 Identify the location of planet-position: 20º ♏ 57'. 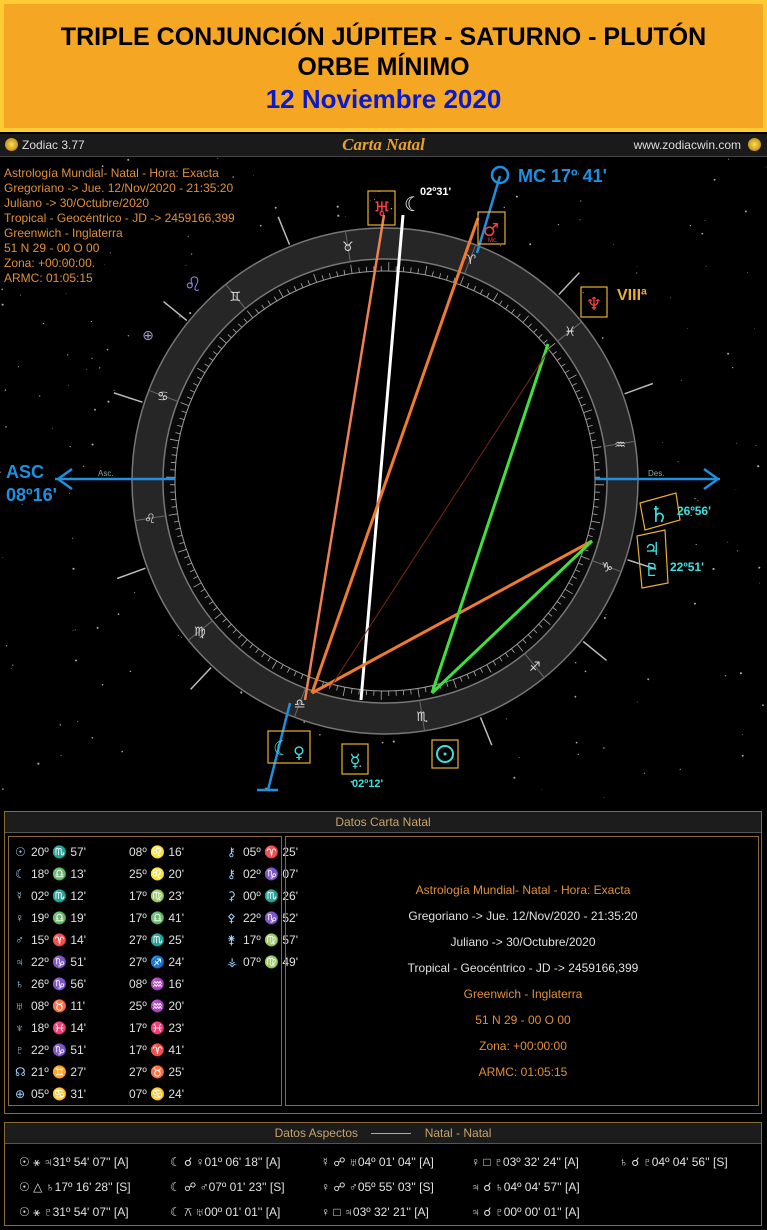
(58, 852).